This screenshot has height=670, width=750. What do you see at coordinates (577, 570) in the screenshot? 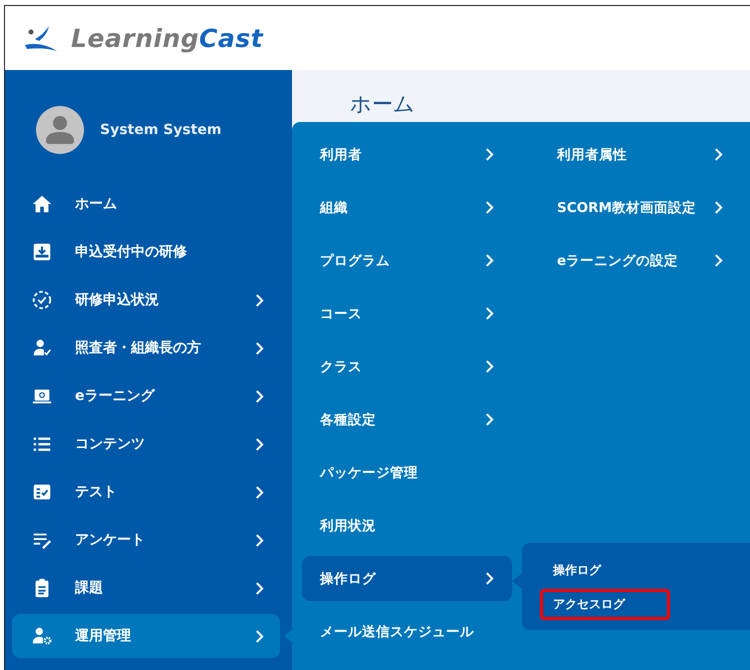
I see `submenu-item: 操作ログ` at bounding box center [577, 570].